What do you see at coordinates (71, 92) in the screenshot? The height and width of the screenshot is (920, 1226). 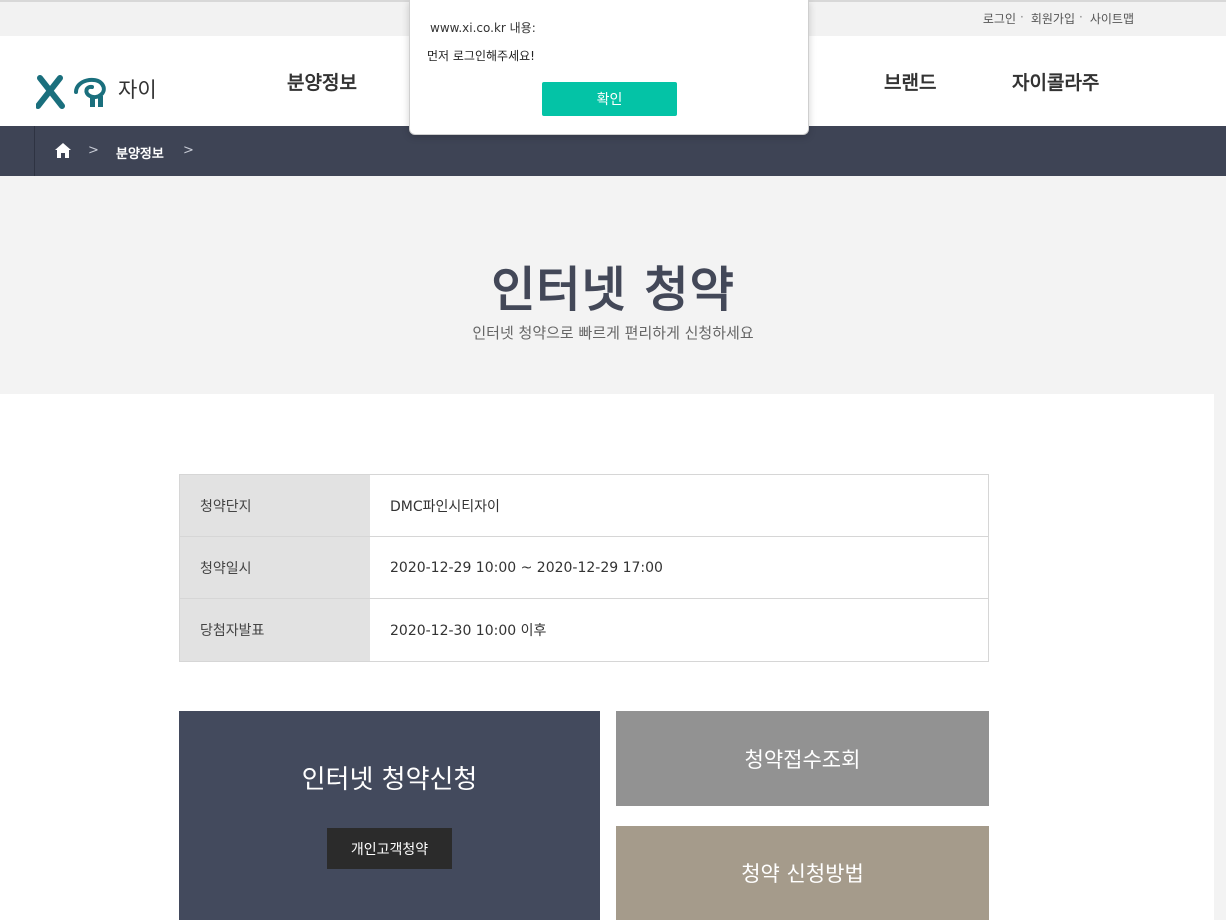 I see `xi-logo-mark` at bounding box center [71, 92].